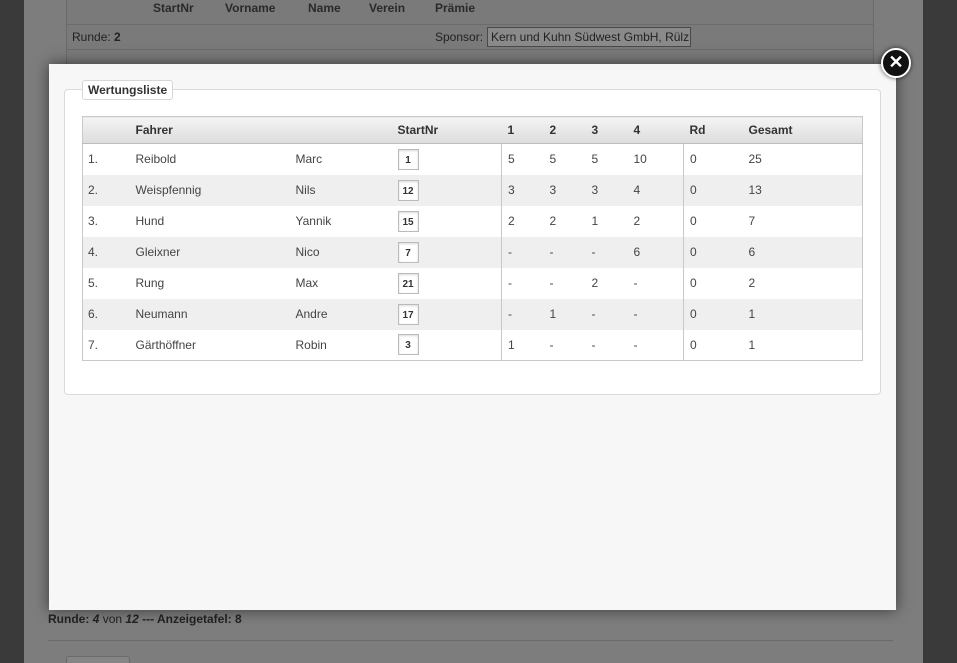 The width and height of the screenshot is (957, 663). Describe the element at coordinates (606, 130) in the screenshot. I see `col-round-3: 3` at that location.